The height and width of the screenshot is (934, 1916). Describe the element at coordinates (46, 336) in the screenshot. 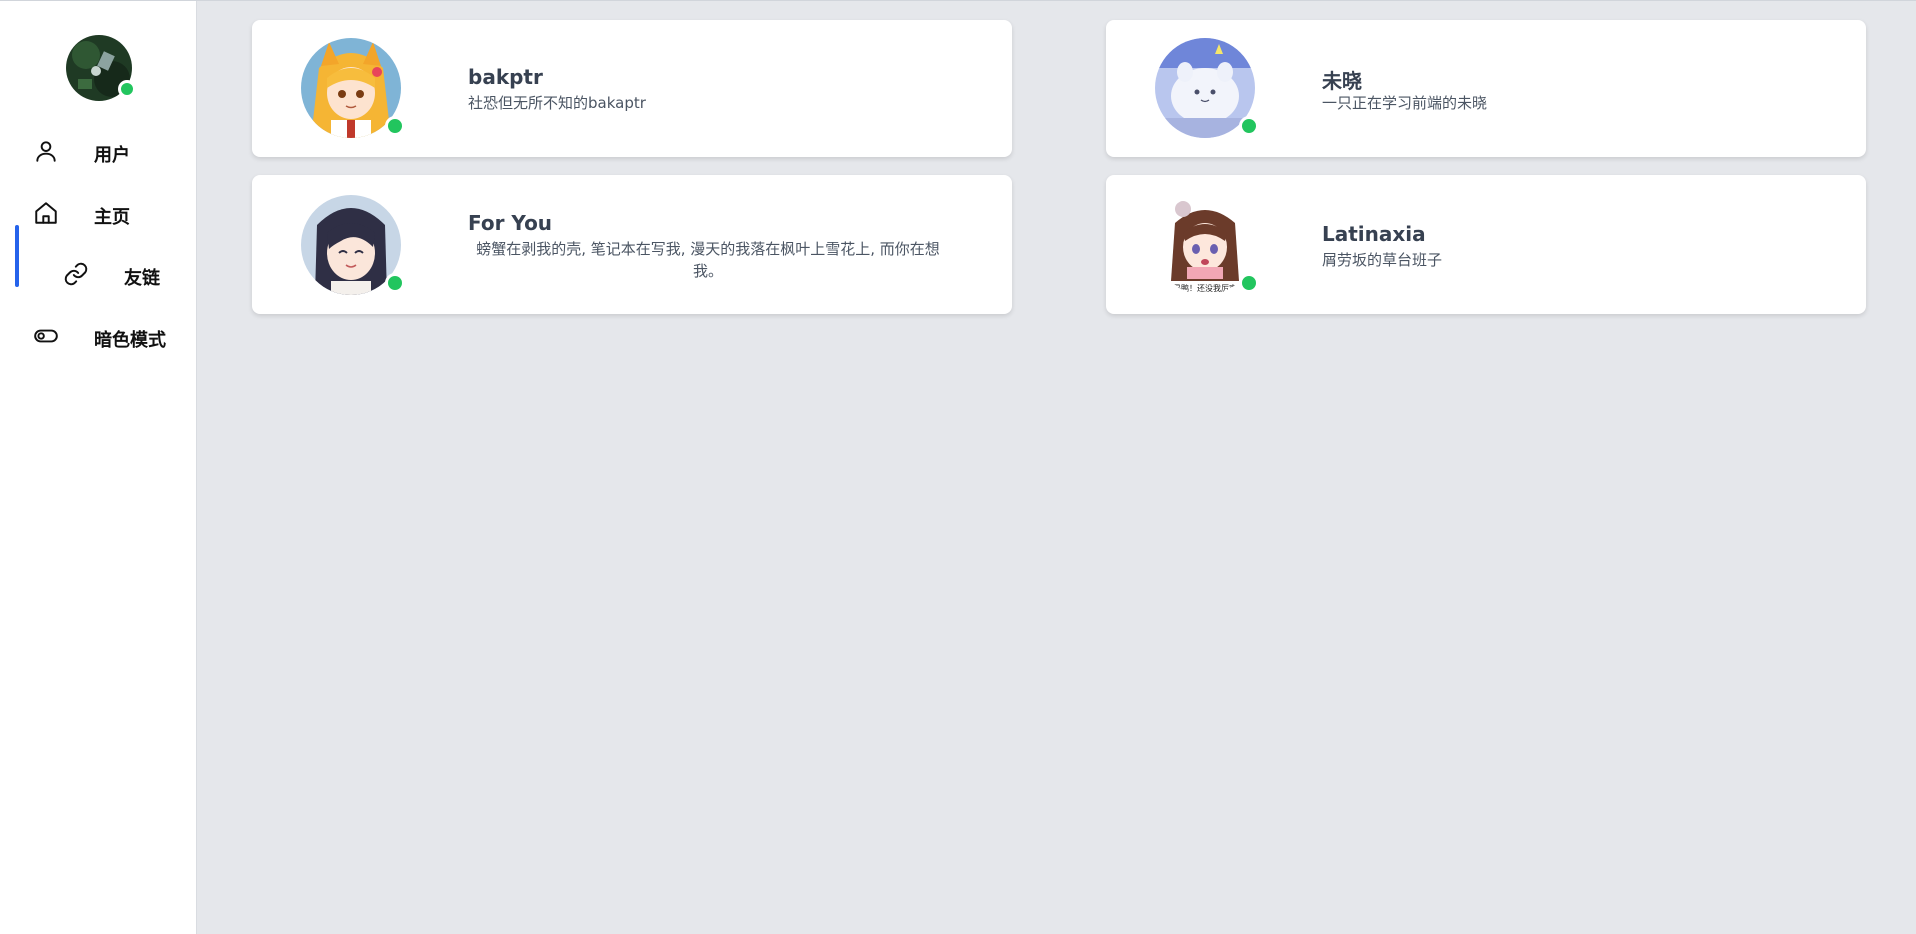

I see `toggle-icon` at that location.